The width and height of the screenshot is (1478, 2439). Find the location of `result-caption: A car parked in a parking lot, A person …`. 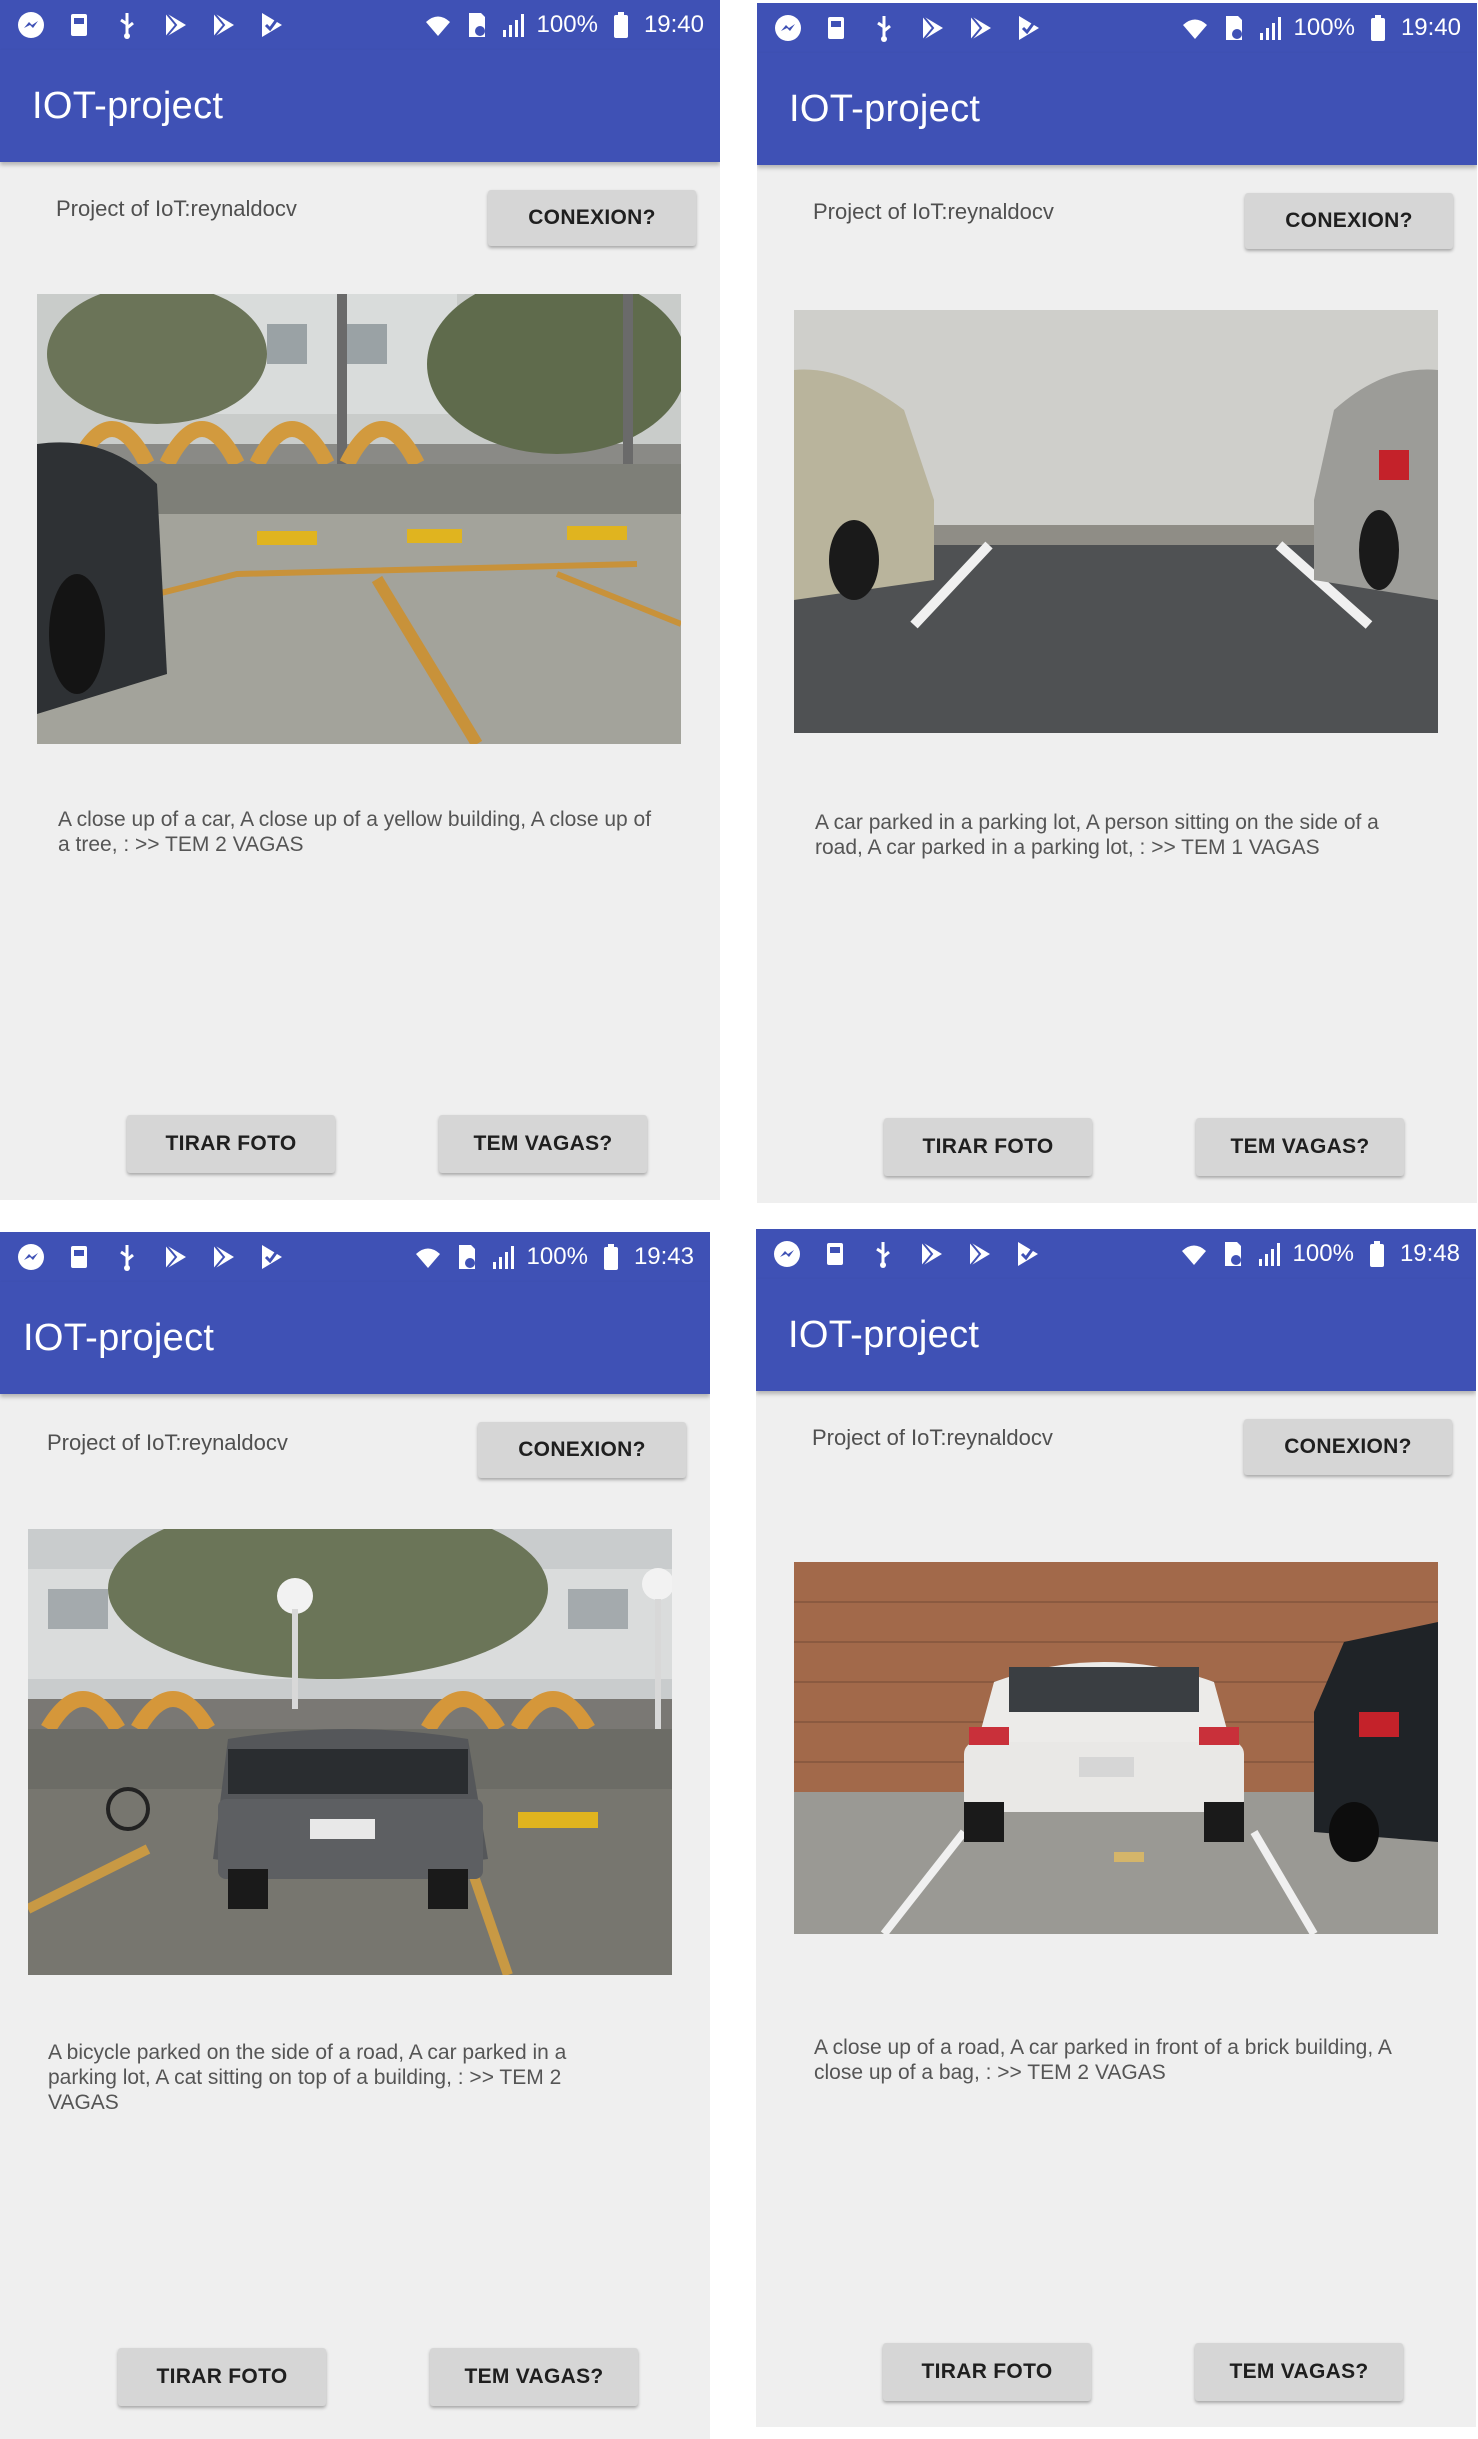

result-caption: A car parked in a parking lot, A person … is located at coordinates (1097, 835).